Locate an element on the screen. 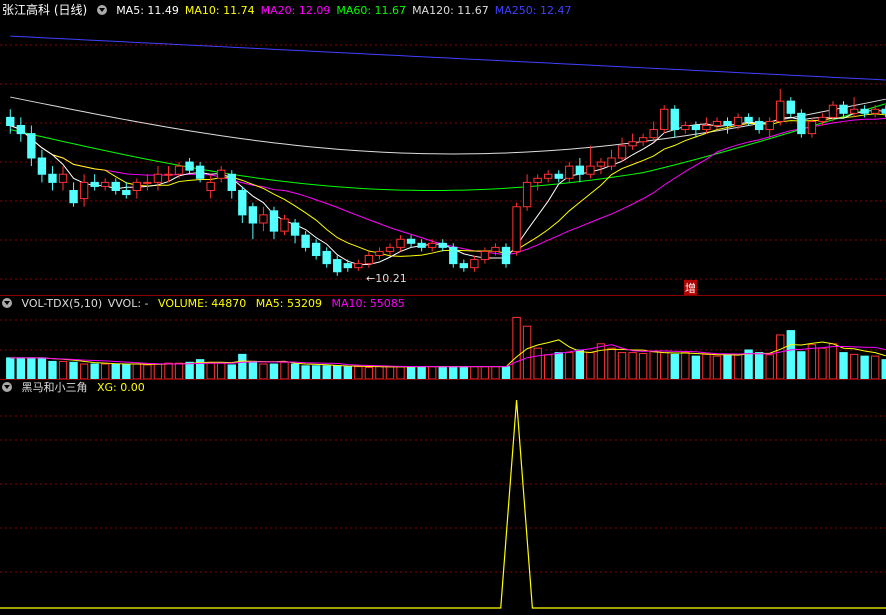  volume-ma10-line is located at coordinates (448, 356).